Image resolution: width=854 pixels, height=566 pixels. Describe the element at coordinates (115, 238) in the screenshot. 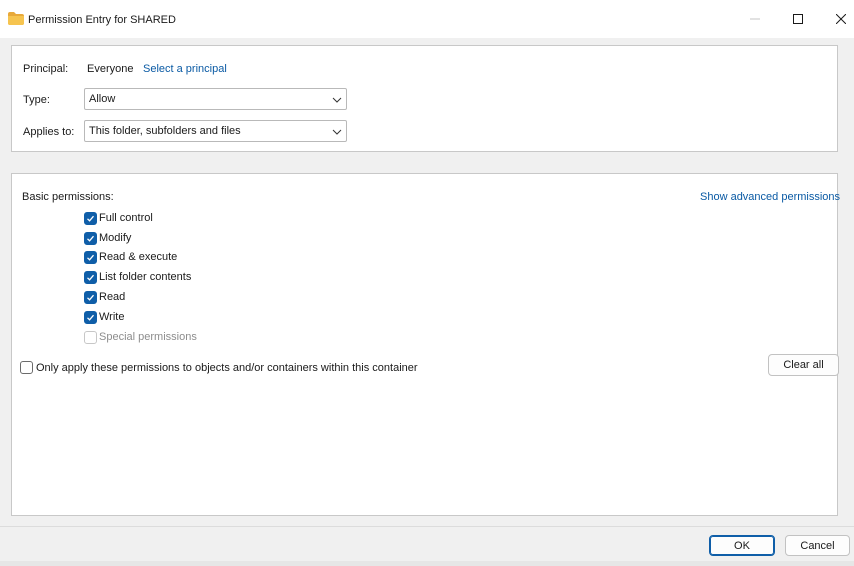

I see `permission-label: Modify` at that location.